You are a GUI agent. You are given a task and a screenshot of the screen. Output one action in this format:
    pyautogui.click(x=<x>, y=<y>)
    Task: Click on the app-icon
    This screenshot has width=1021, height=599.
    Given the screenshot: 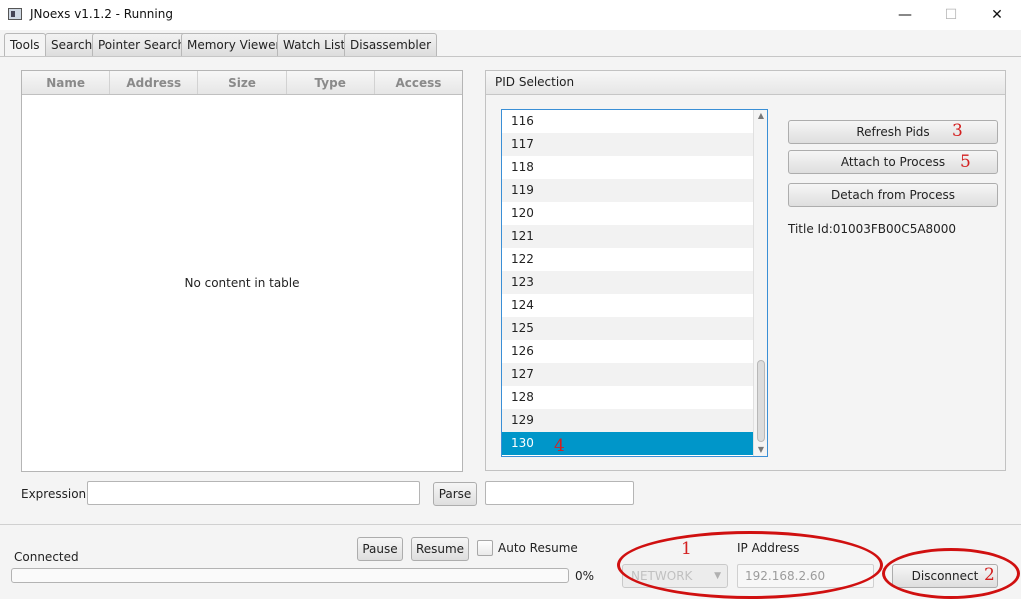 What is the action you would take?
    pyautogui.click(x=15, y=14)
    